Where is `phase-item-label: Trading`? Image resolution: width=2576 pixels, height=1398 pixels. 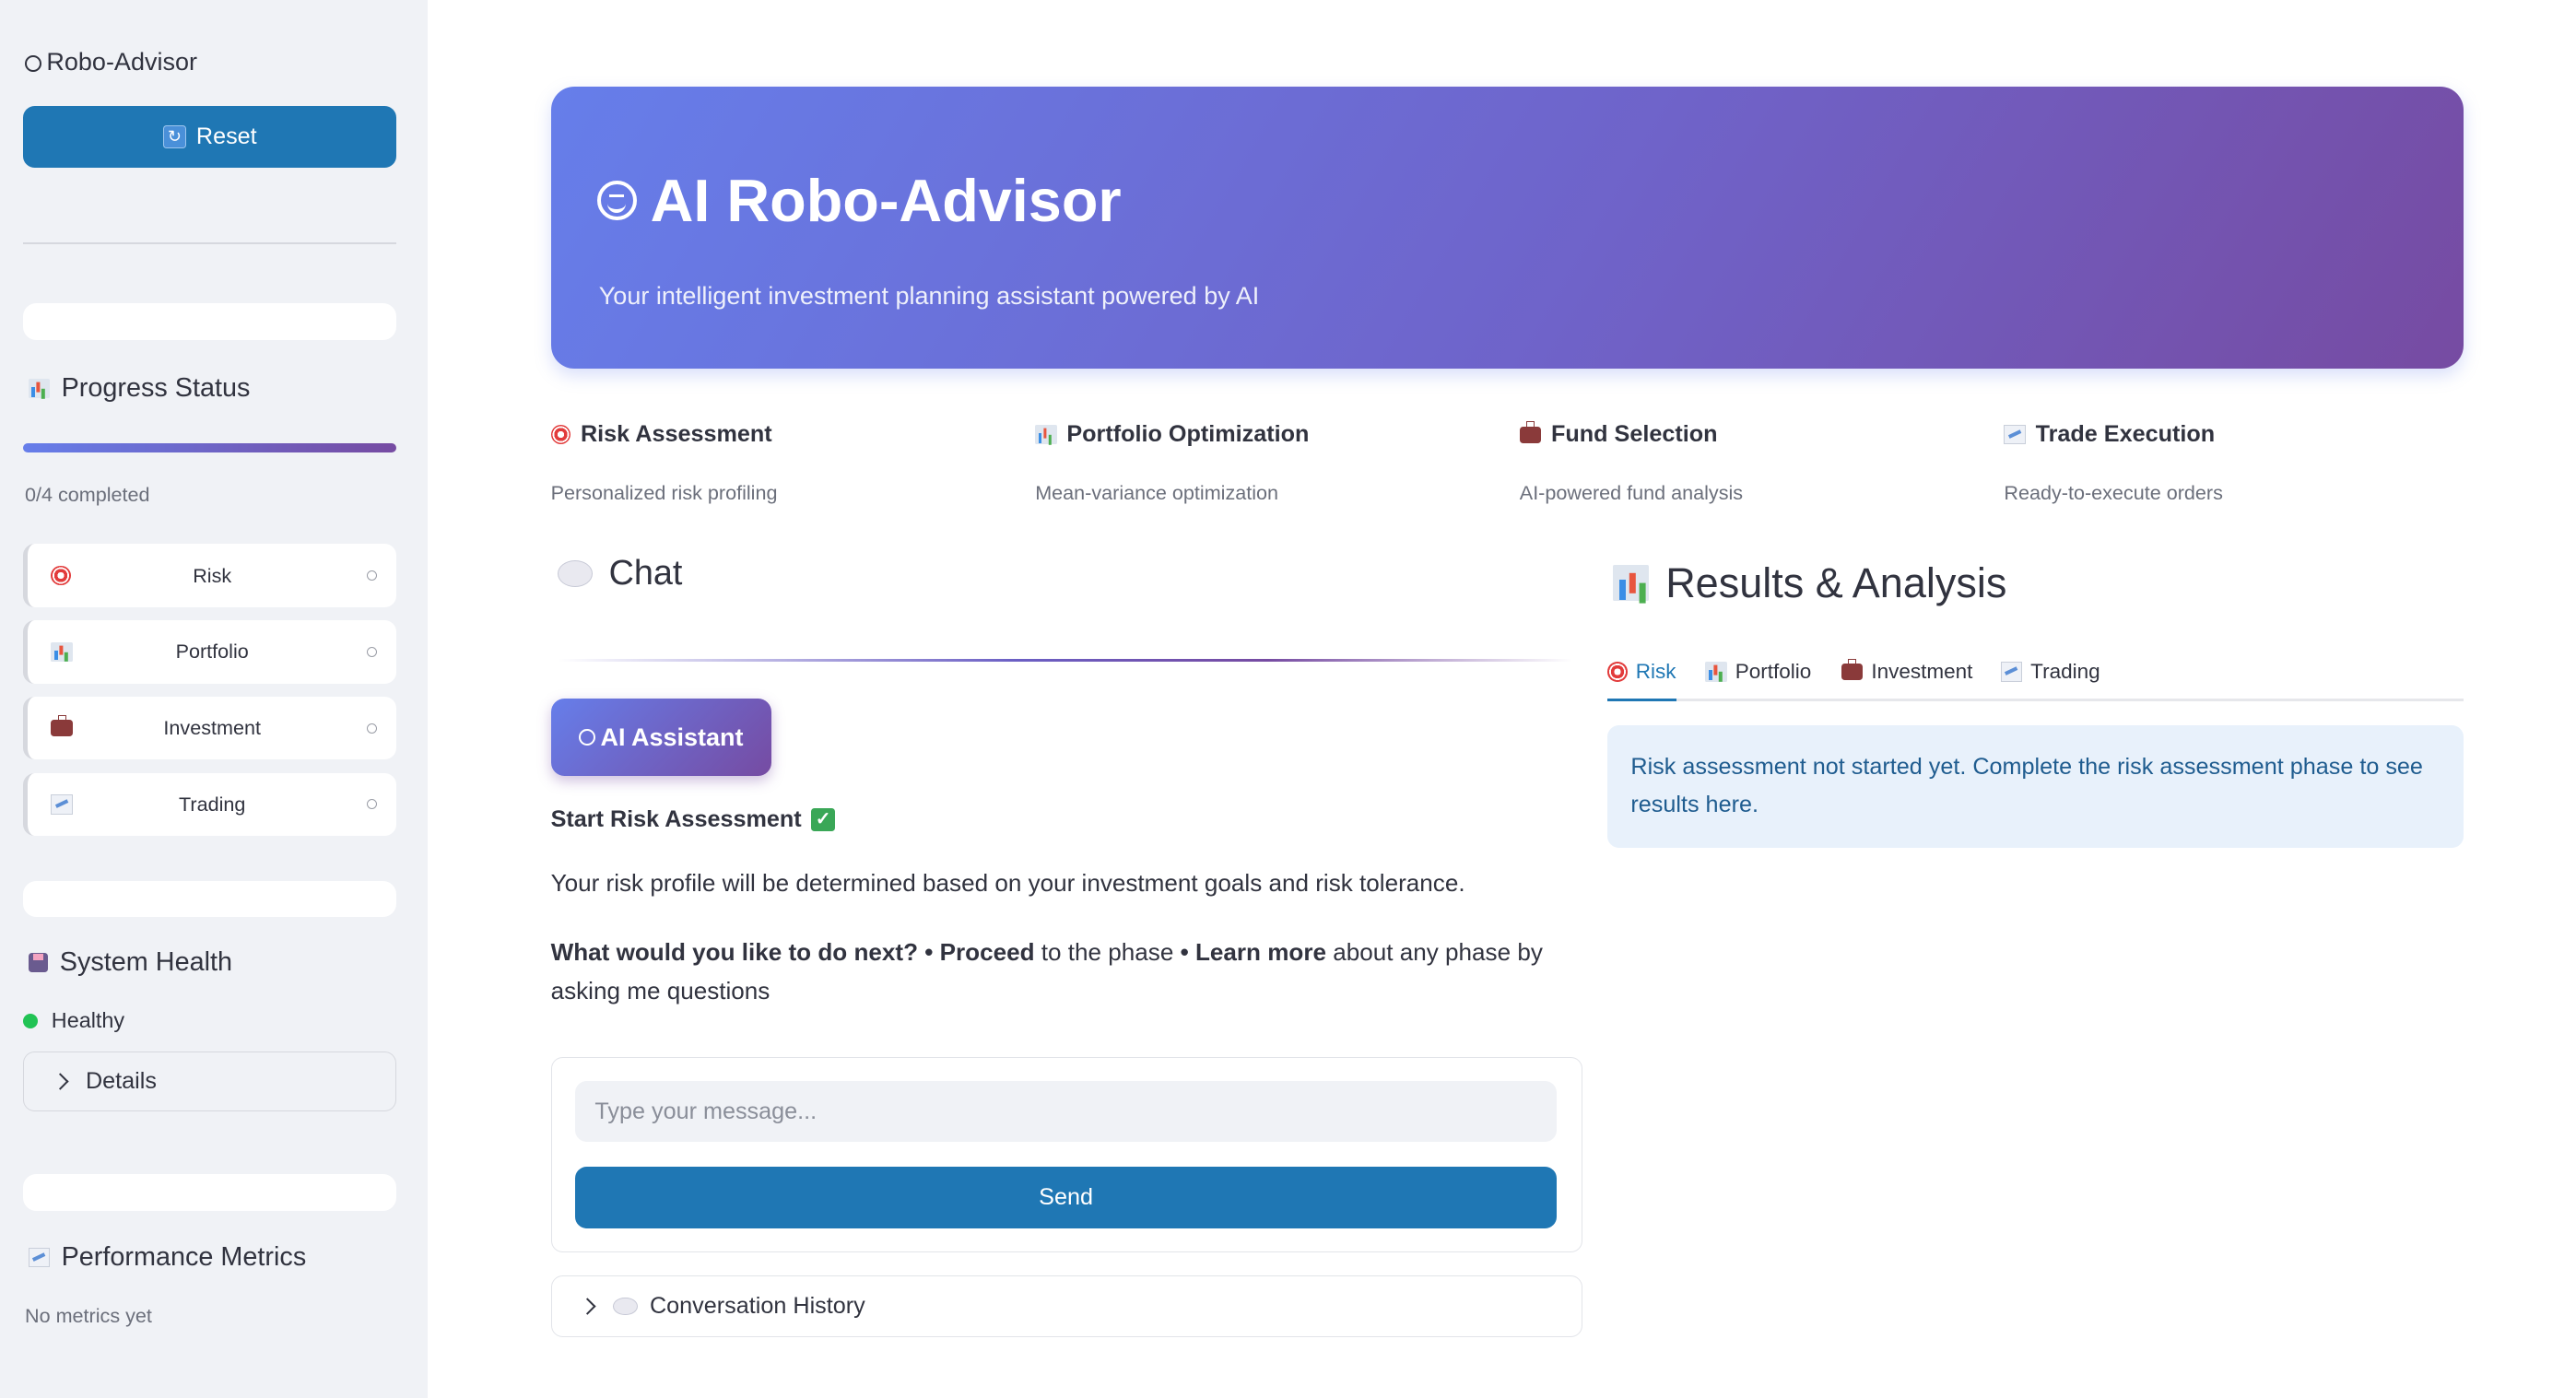
phase-item-label: Trading is located at coordinates (212, 804).